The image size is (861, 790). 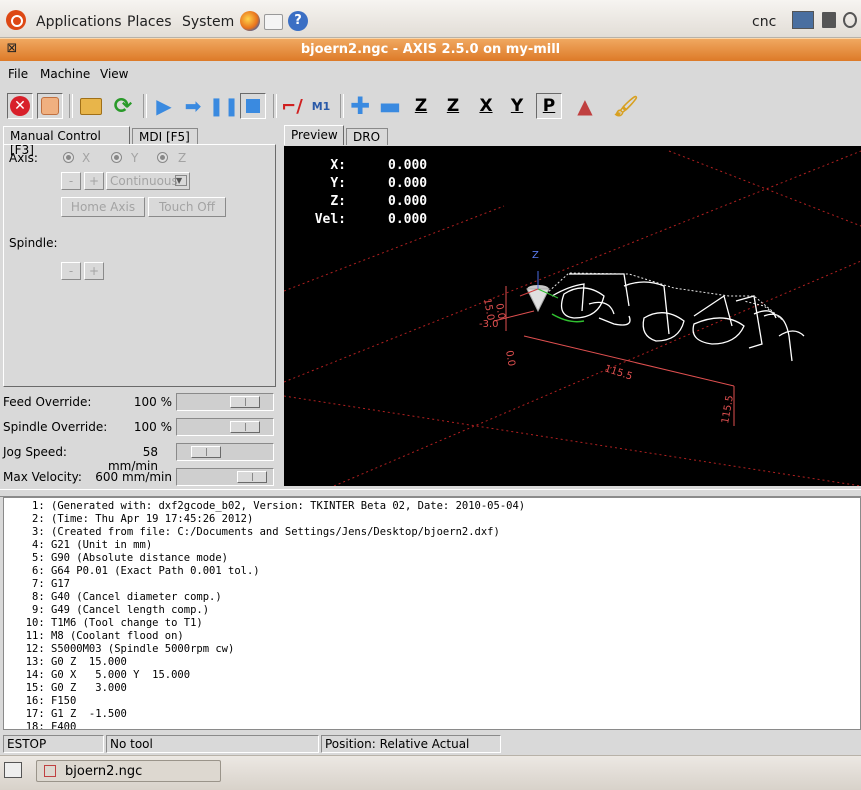 What do you see at coordinates (273, 22) in the screenshot?
I see `mail-icon` at bounding box center [273, 22].